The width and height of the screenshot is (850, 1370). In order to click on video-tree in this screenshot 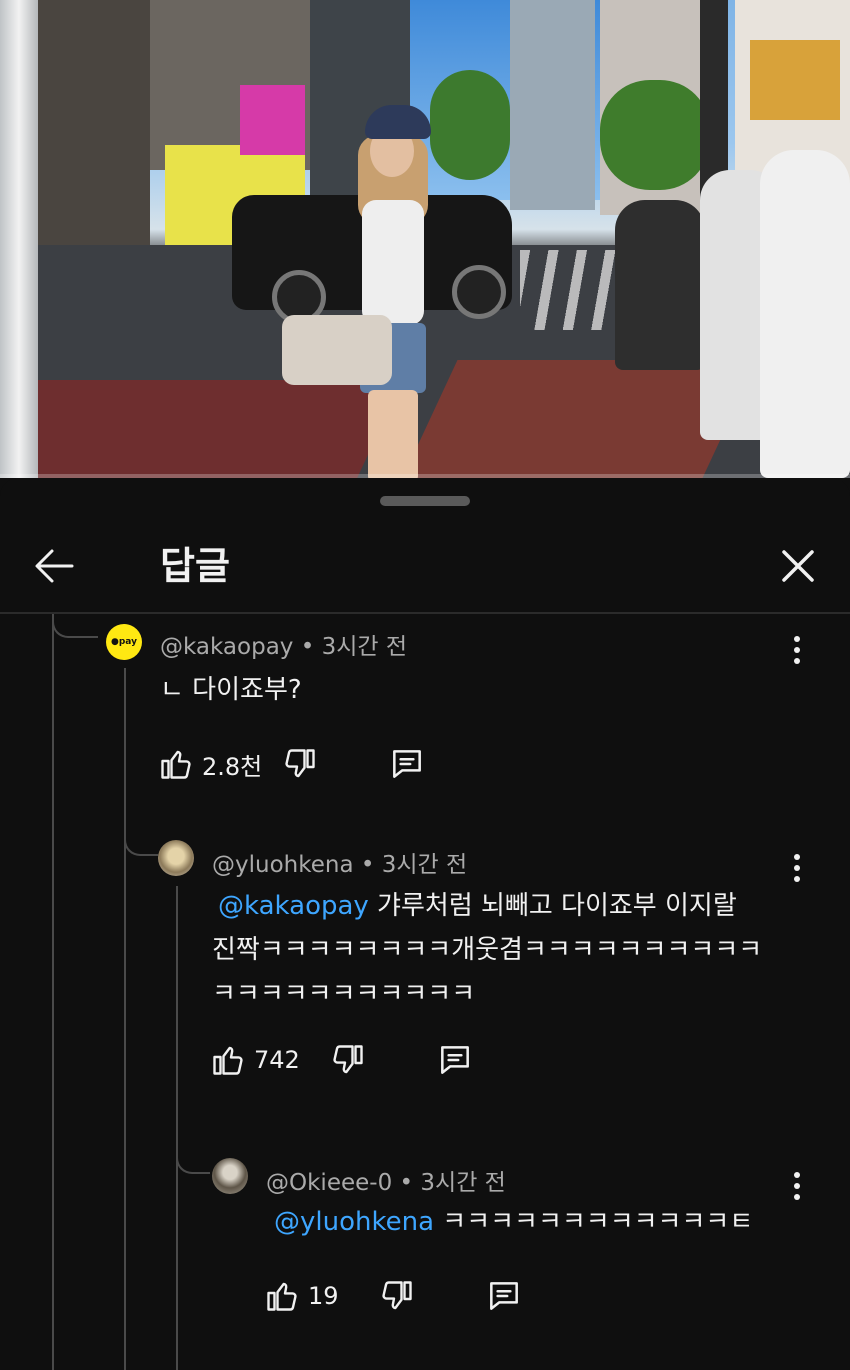, I will do `click(655, 135)`.